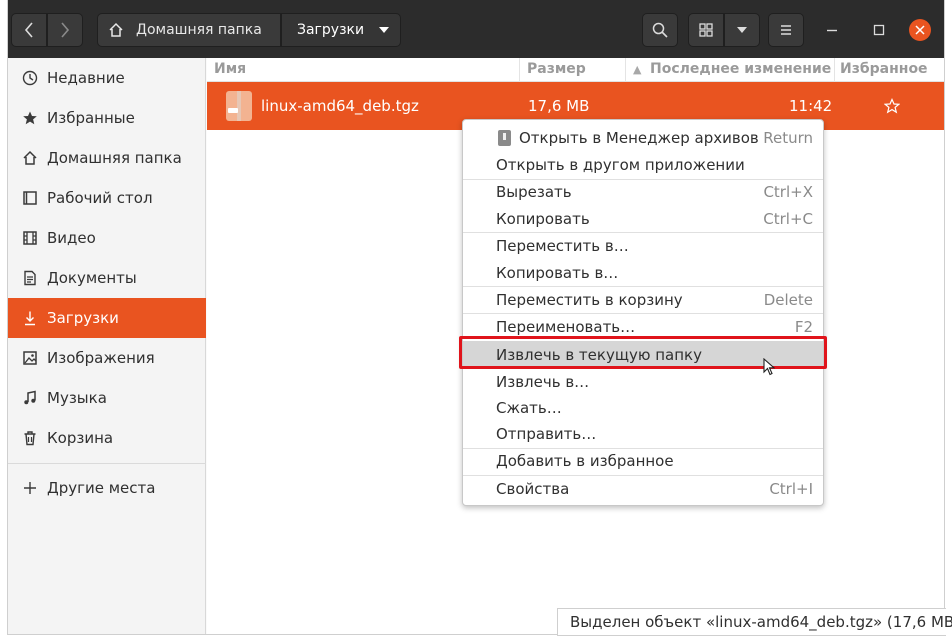 The height and width of the screenshot is (642, 952). What do you see at coordinates (620, 165) in the screenshot?
I see `menu-item-label: Открыть в другом приложении` at bounding box center [620, 165].